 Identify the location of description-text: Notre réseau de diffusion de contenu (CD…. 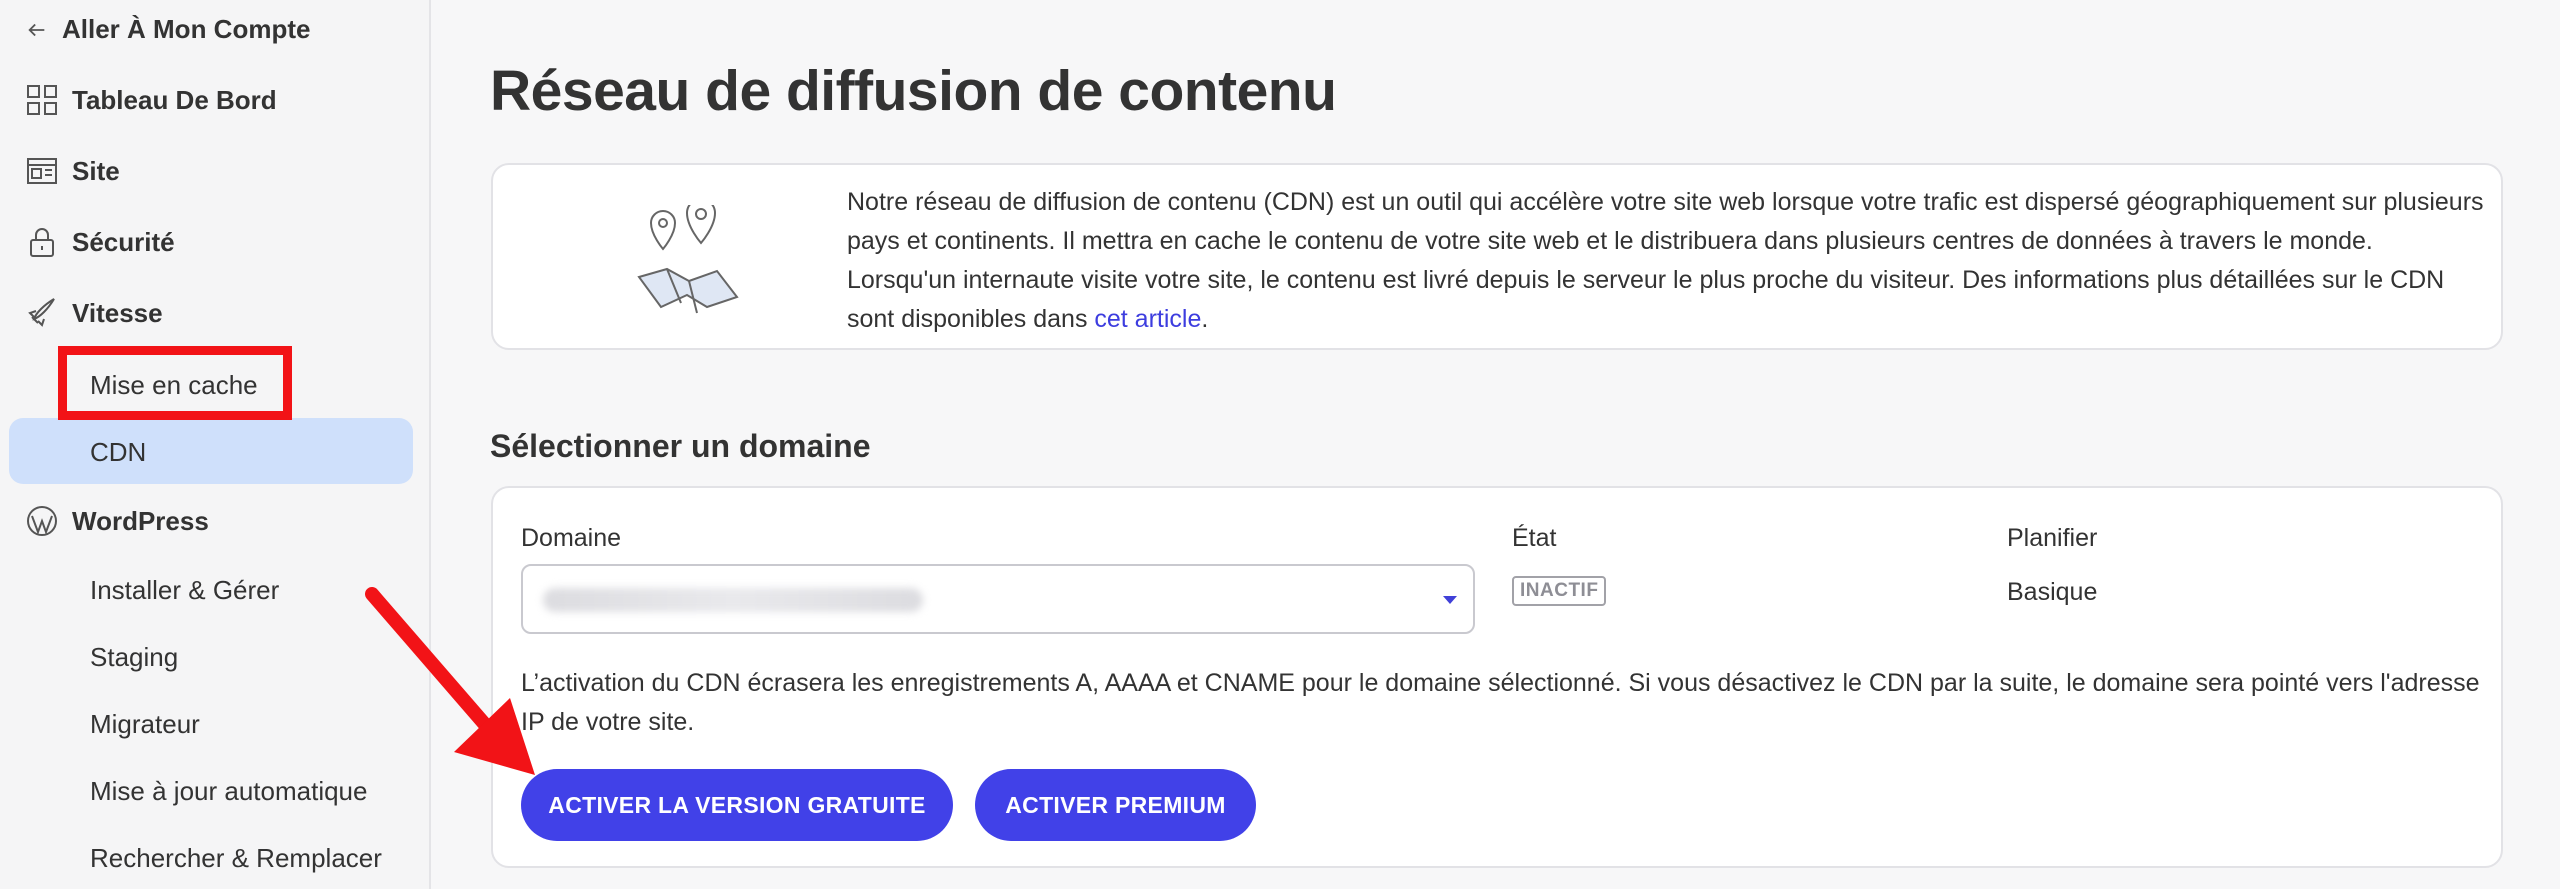
(1665, 260).